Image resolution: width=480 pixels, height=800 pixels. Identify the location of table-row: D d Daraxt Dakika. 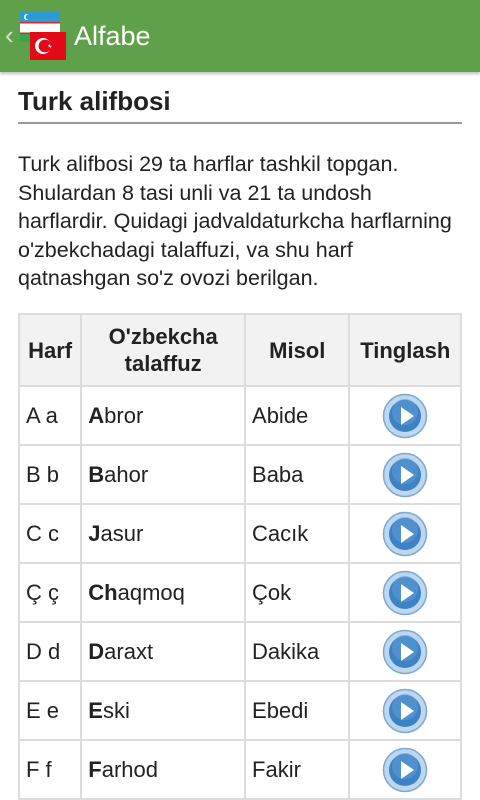
(239, 651).